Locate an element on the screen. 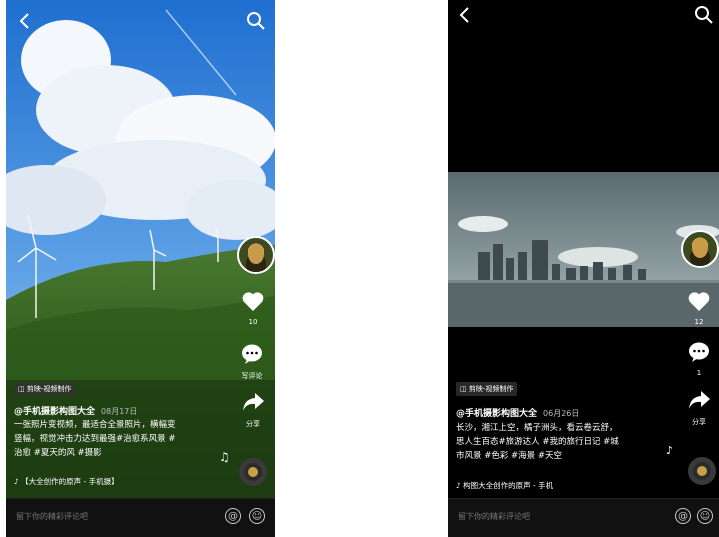 This screenshot has height=537, width=719. comment-button: 1 is located at coordinates (699, 359).